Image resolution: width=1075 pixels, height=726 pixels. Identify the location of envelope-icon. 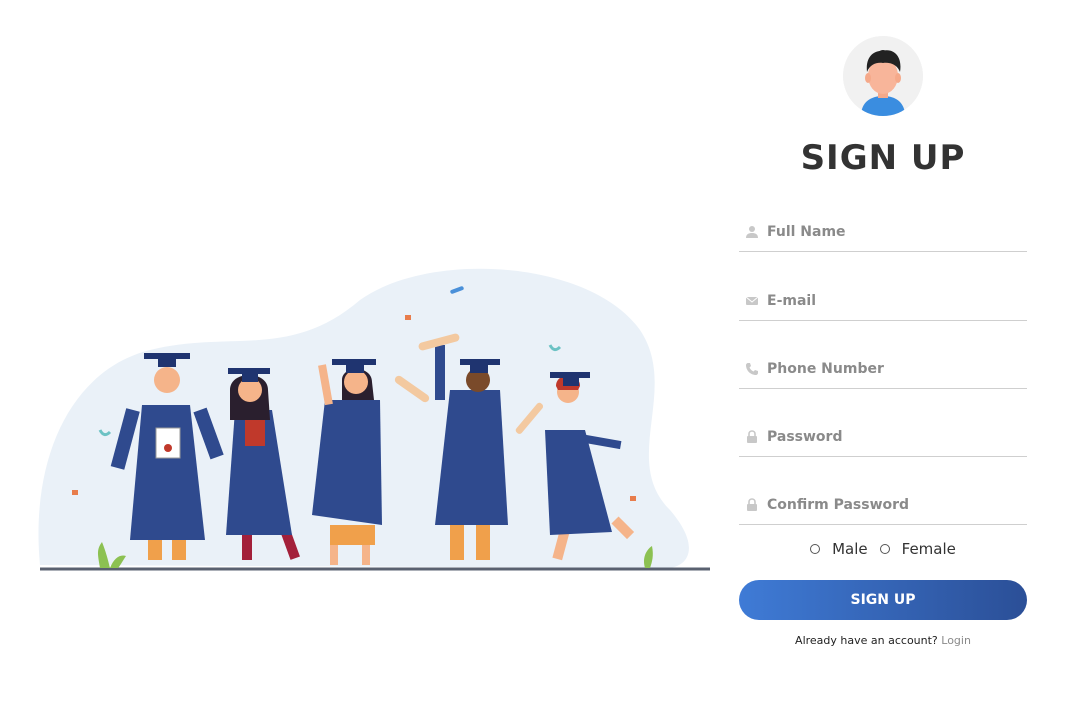
(752, 301).